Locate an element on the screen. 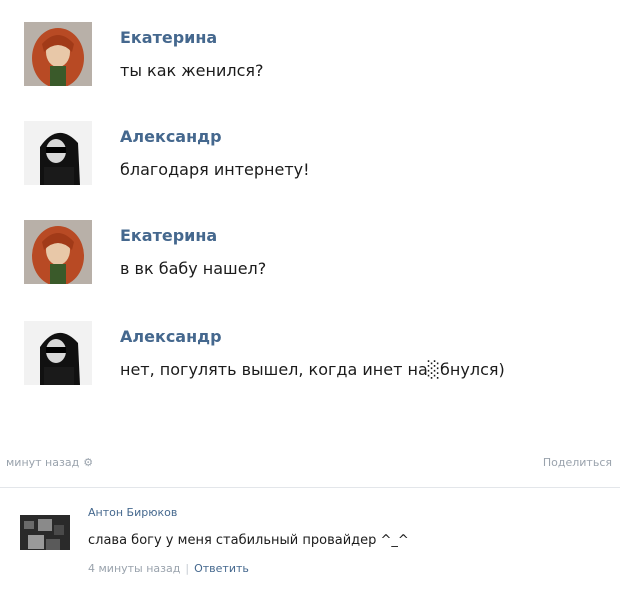  message-1: Екатерина ты как женился? is located at coordinates (314, 57).